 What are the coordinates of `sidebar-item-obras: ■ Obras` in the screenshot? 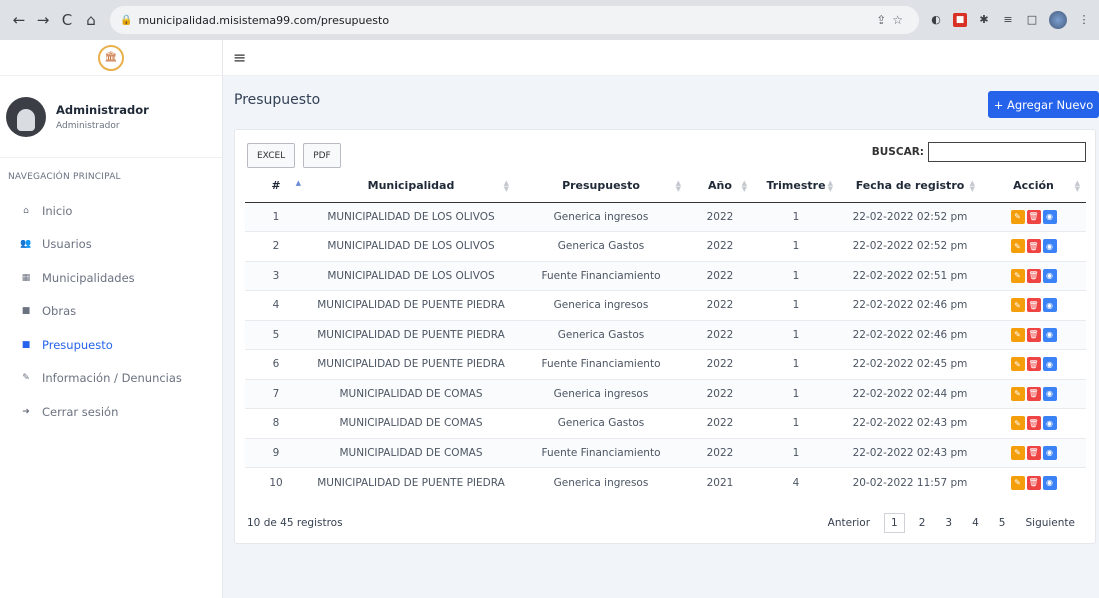 It's located at (111, 312).